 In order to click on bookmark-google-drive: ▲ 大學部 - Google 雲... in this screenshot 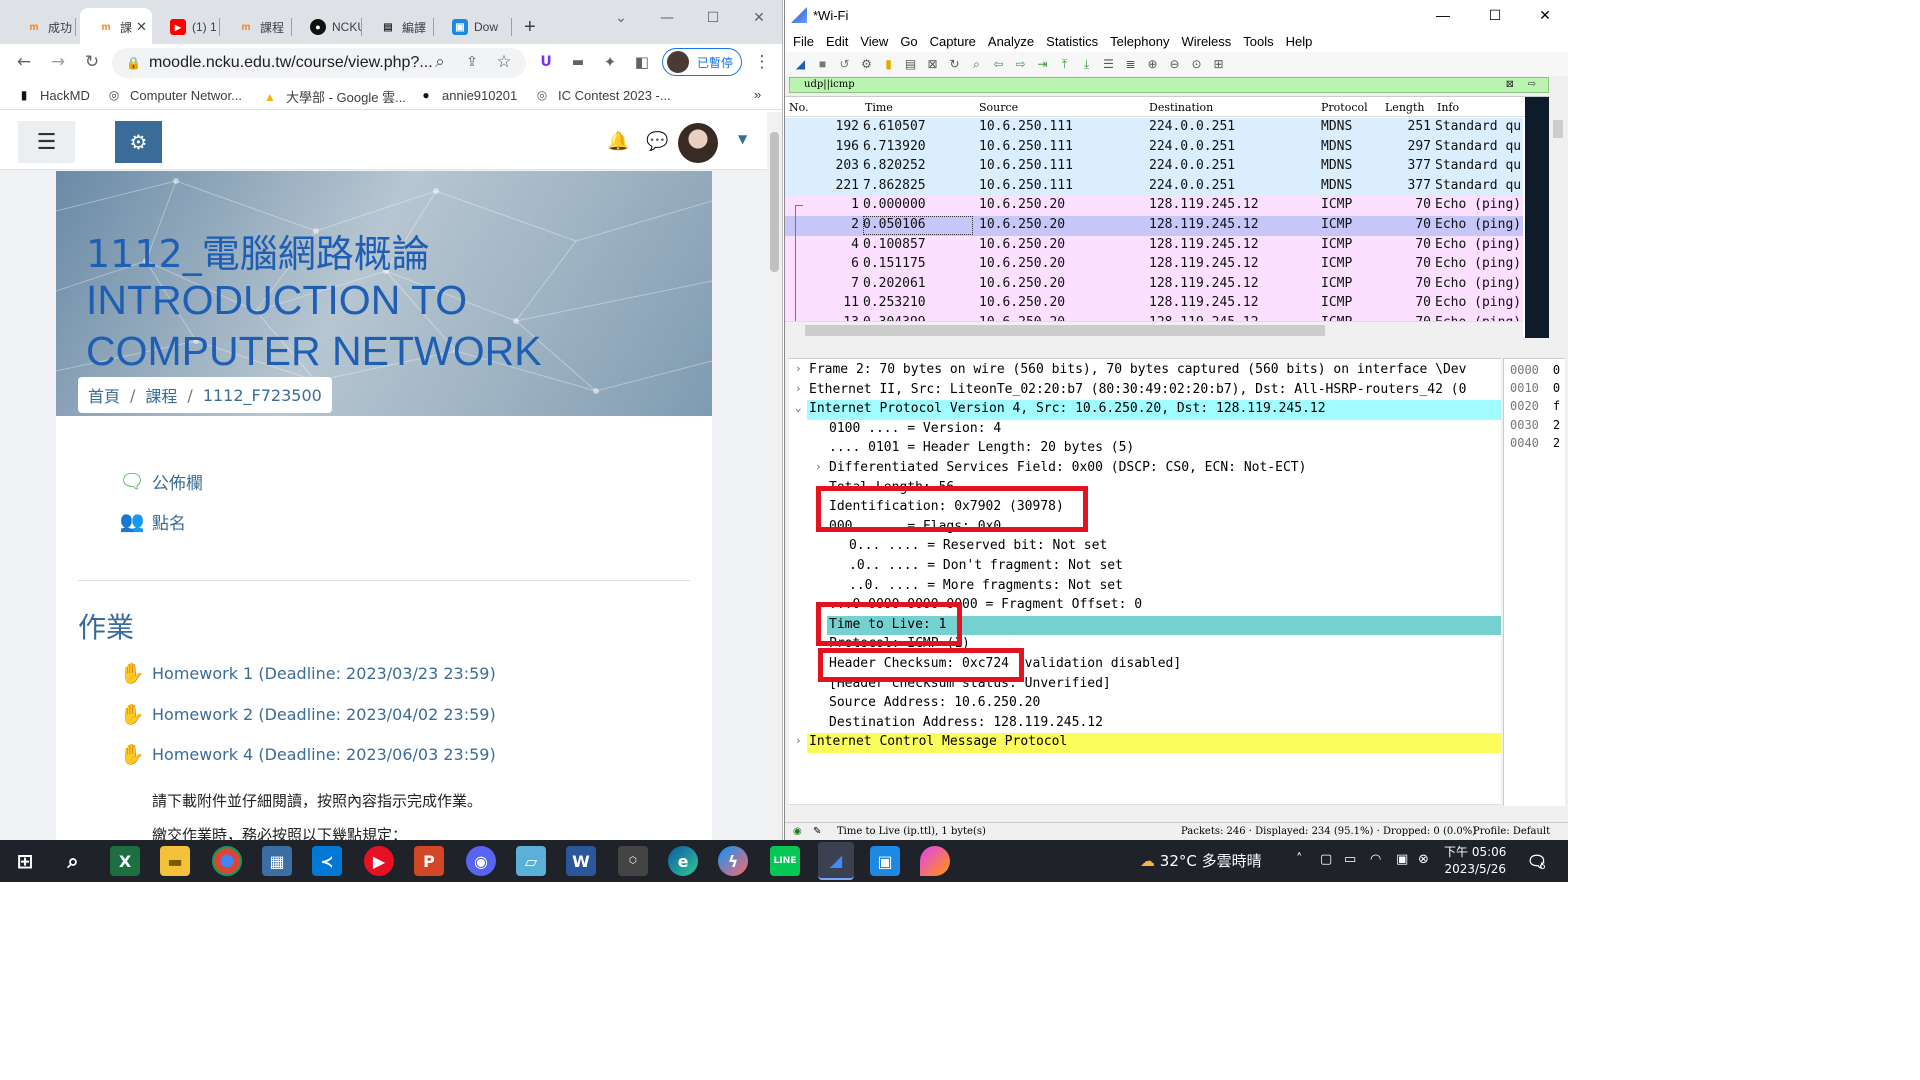, I will do `click(334, 96)`.